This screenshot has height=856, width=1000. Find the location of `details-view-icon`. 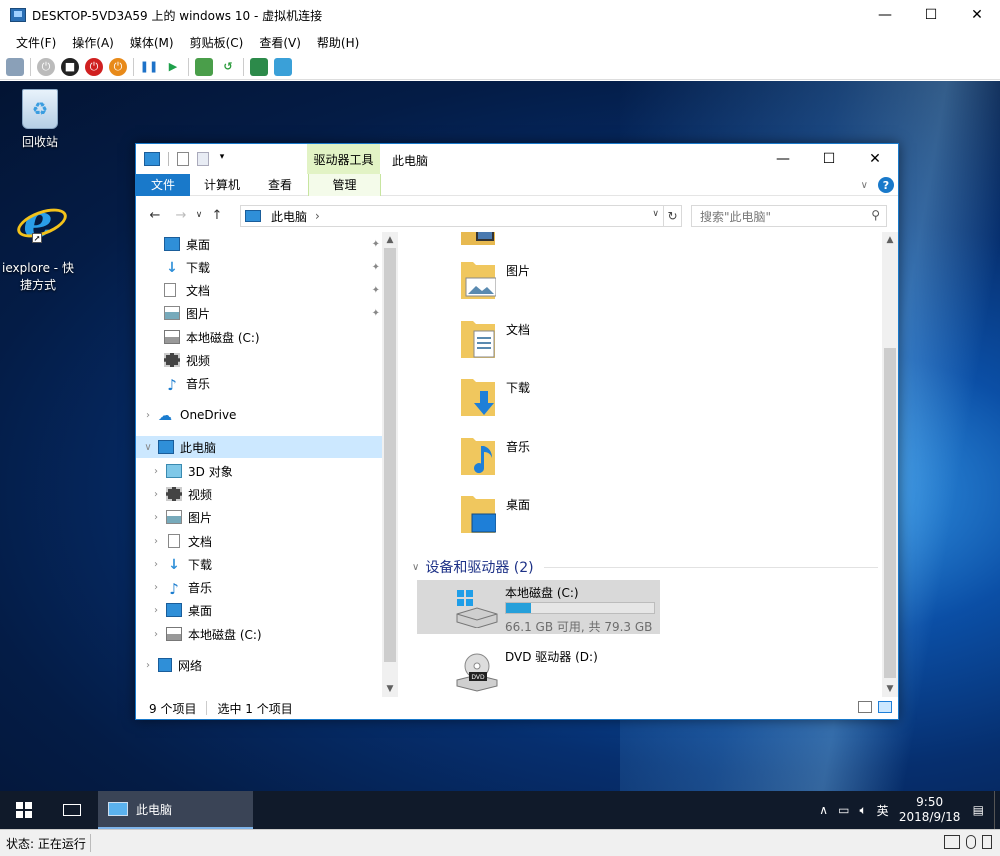

details-view-icon is located at coordinates (865, 707).